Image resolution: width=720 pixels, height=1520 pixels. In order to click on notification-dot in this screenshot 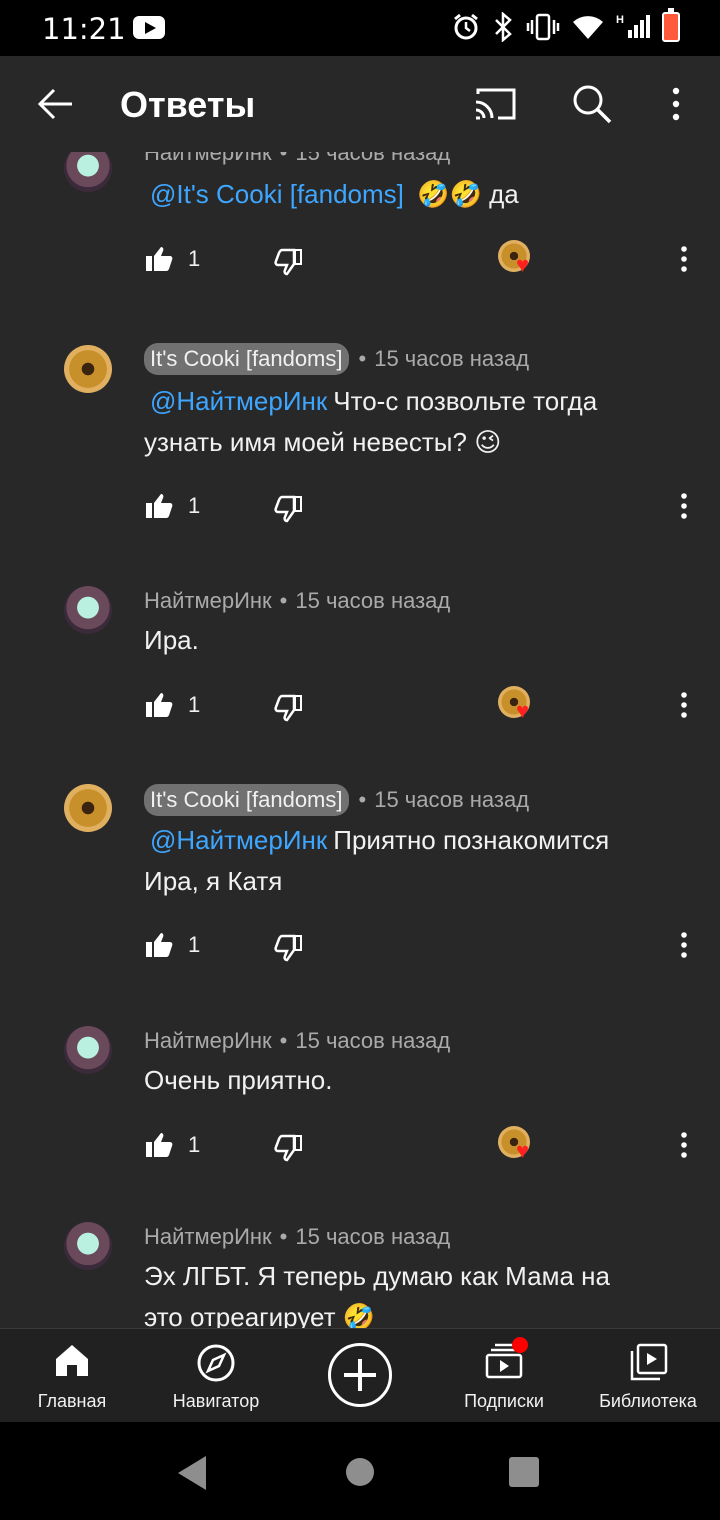, I will do `click(520, 1345)`.